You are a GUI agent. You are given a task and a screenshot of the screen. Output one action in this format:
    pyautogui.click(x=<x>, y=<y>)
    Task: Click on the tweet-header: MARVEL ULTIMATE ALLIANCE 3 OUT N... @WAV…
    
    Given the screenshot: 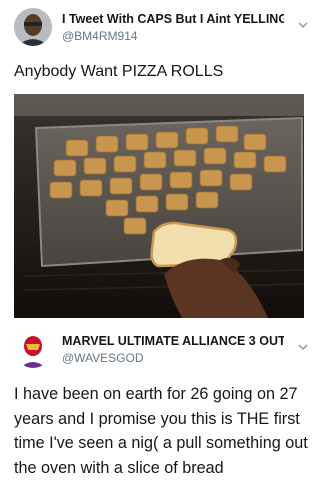 What is the action you would take?
    pyautogui.click(x=160, y=347)
    